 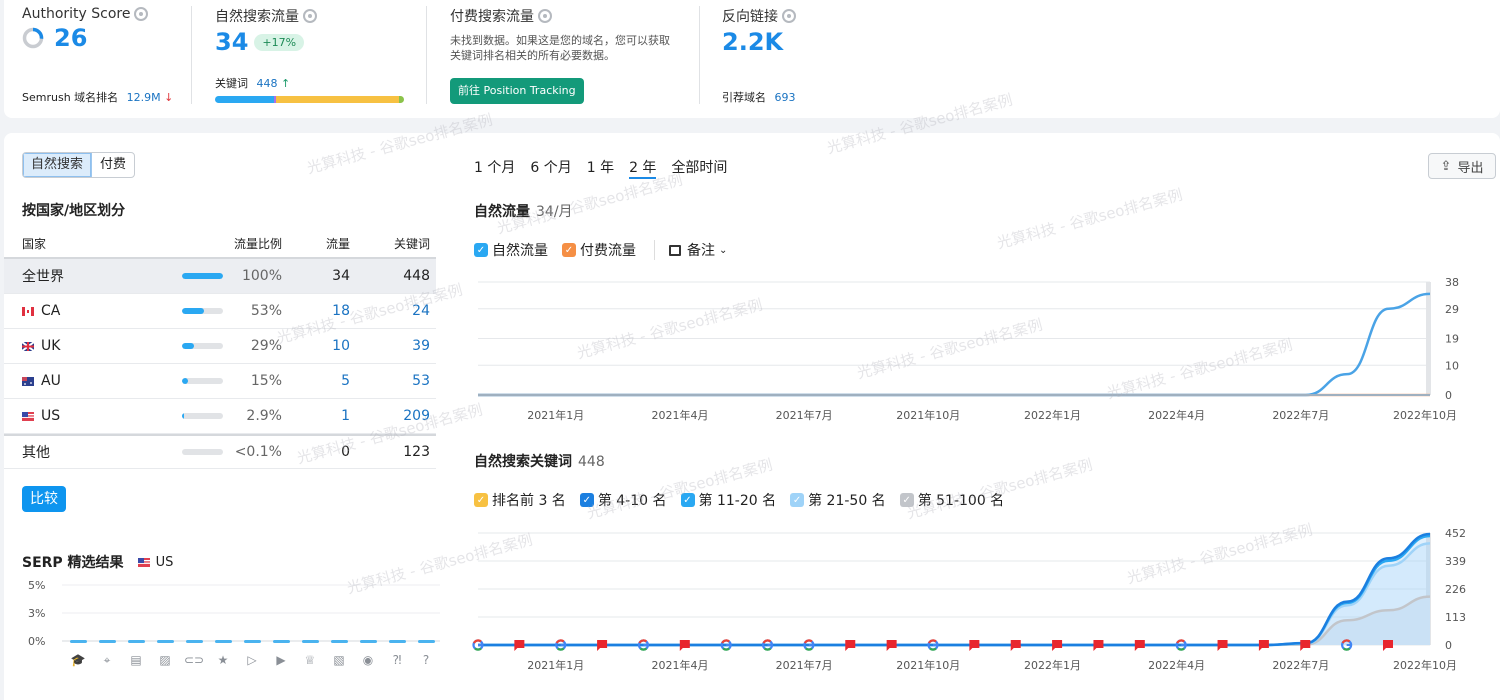 I want to click on legend-item: ✓ 第 4-10 名, so click(x=623, y=500).